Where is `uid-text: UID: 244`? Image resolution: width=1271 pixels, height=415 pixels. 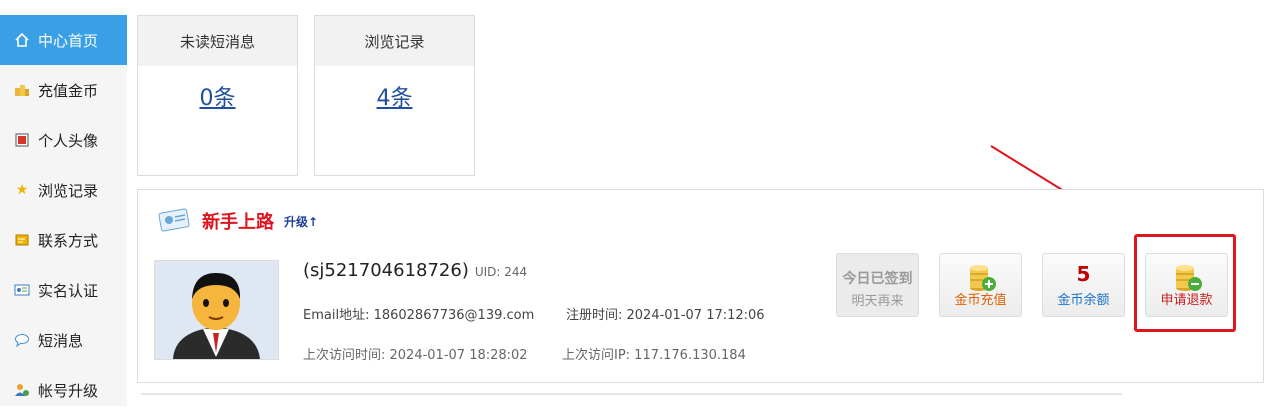
uid-text: UID: 244 is located at coordinates (501, 272).